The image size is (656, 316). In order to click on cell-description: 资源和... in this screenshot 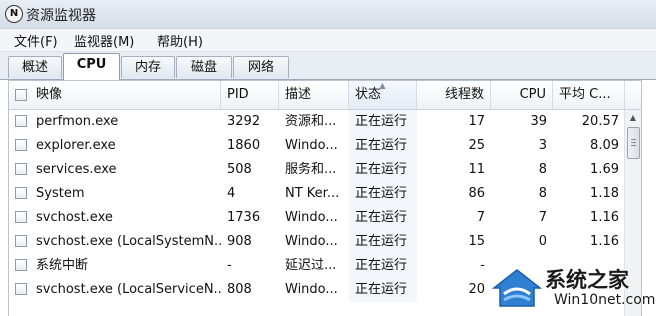, I will do `click(311, 121)`.